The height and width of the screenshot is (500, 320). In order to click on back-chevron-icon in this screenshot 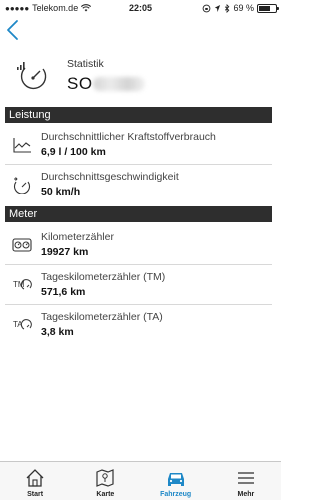, I will do `click(13, 30)`.